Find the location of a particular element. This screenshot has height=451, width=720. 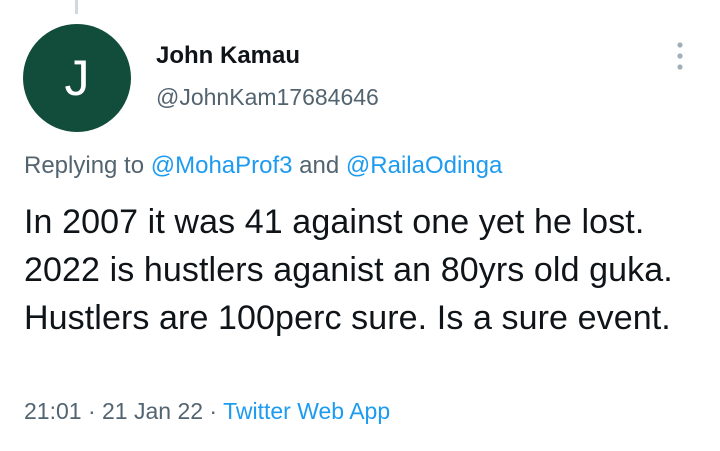

author-handle: @JohnKam17684646 is located at coordinates (267, 97).